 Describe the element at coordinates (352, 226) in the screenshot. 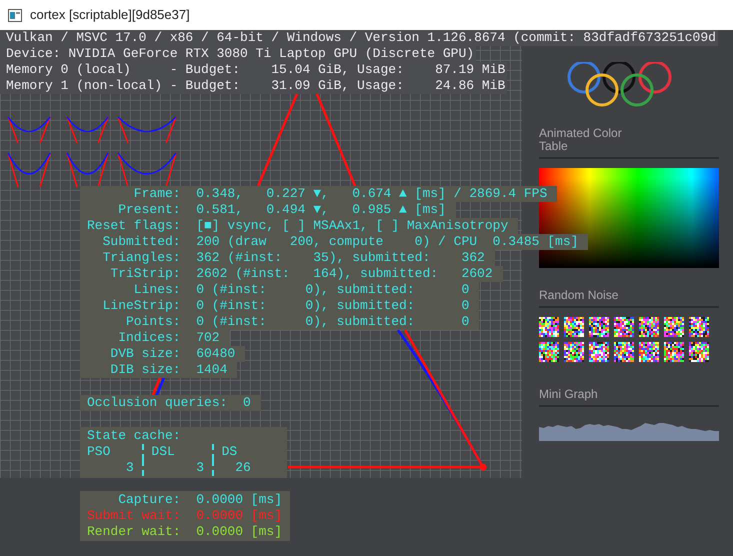

I see `stat-value: [■] vsync, [ ] MSAAx1, [ ] MaxAnisotropy` at that location.